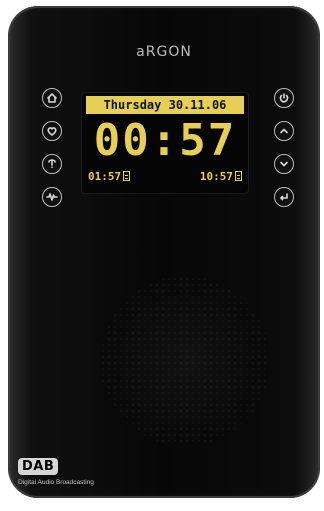 The width and height of the screenshot is (324, 511). I want to click on lcd-display: Thursday 30.11.06 00:57 01:57 10:57, so click(165, 143).